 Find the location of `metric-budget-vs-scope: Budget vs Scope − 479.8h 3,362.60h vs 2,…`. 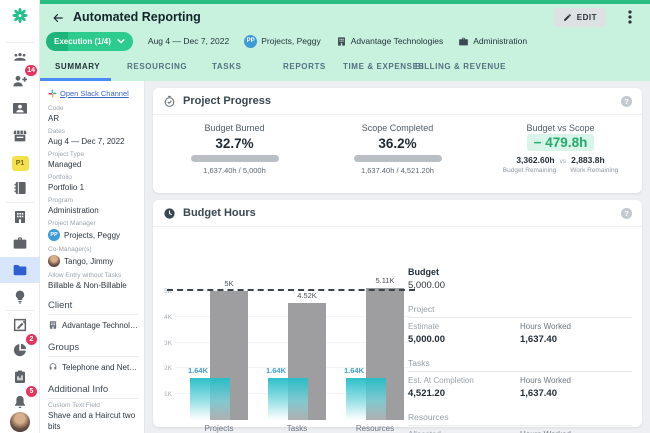

metric-budget-vs-scope: Budget vs Scope − 479.8h 3,362.60h vs 2,… is located at coordinates (560, 148).